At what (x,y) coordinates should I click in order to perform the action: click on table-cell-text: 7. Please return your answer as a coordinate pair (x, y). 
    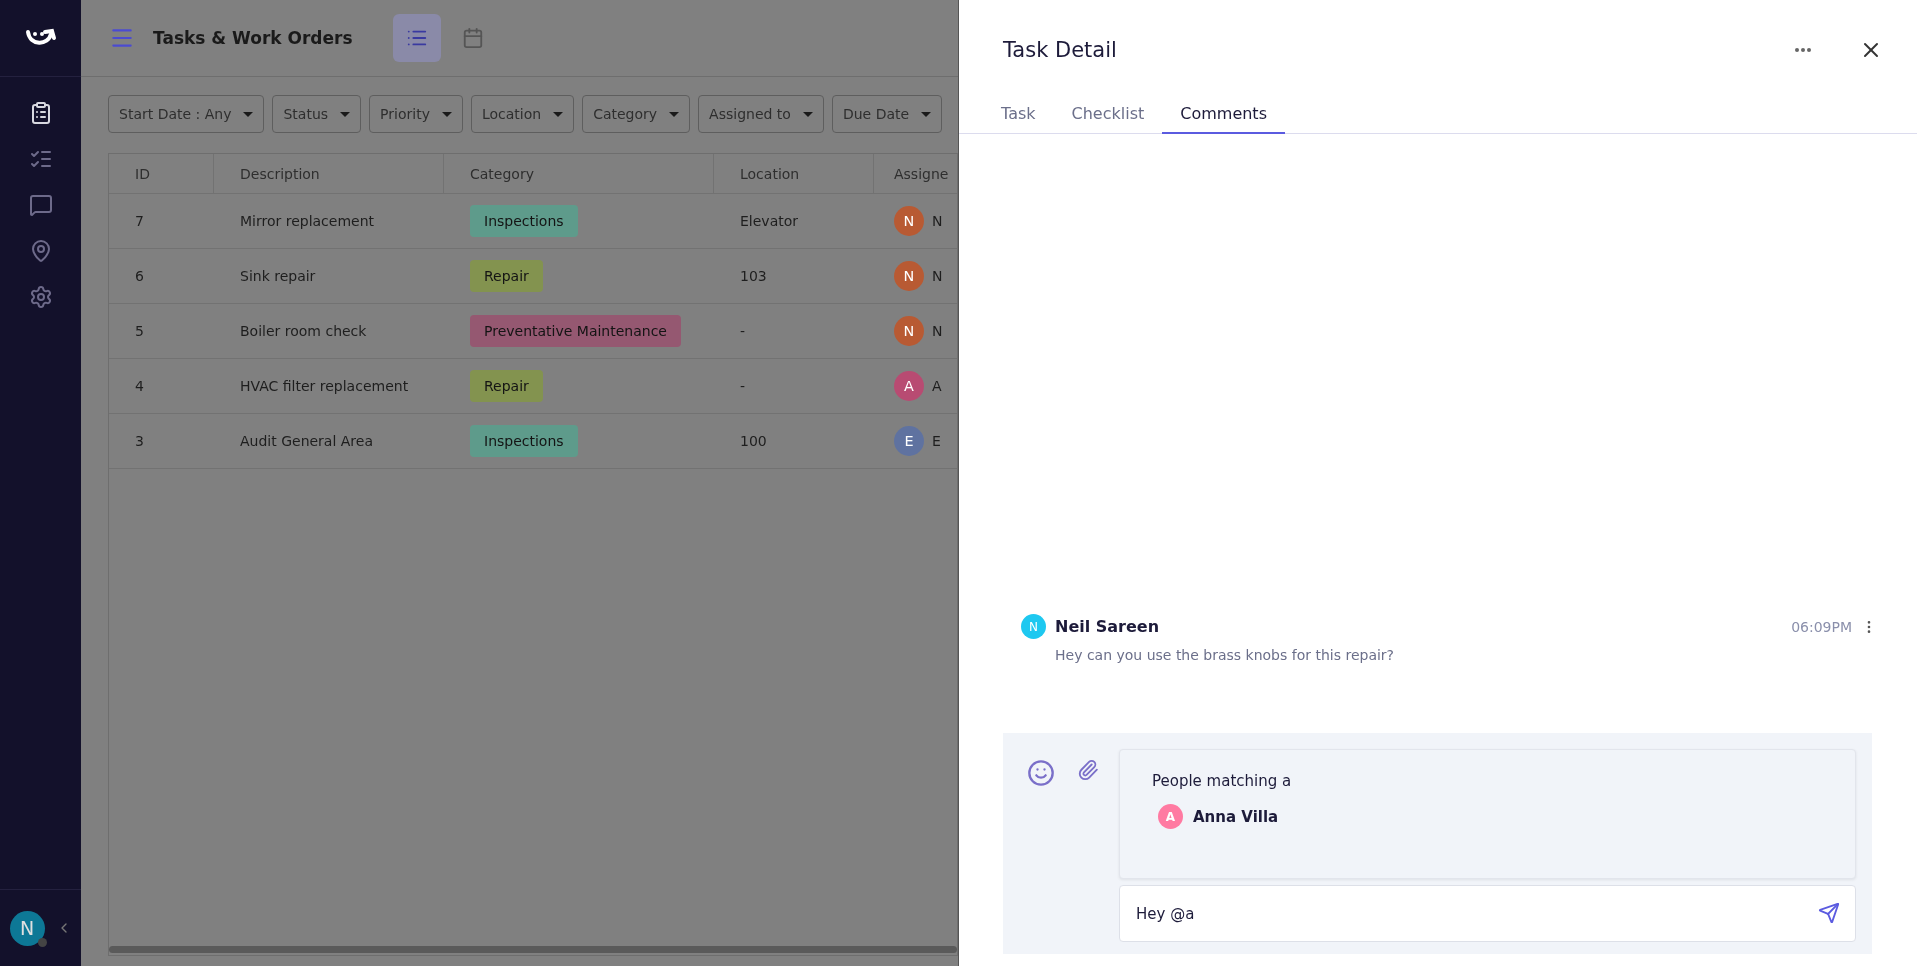
    Looking at the image, I should click on (139, 221).